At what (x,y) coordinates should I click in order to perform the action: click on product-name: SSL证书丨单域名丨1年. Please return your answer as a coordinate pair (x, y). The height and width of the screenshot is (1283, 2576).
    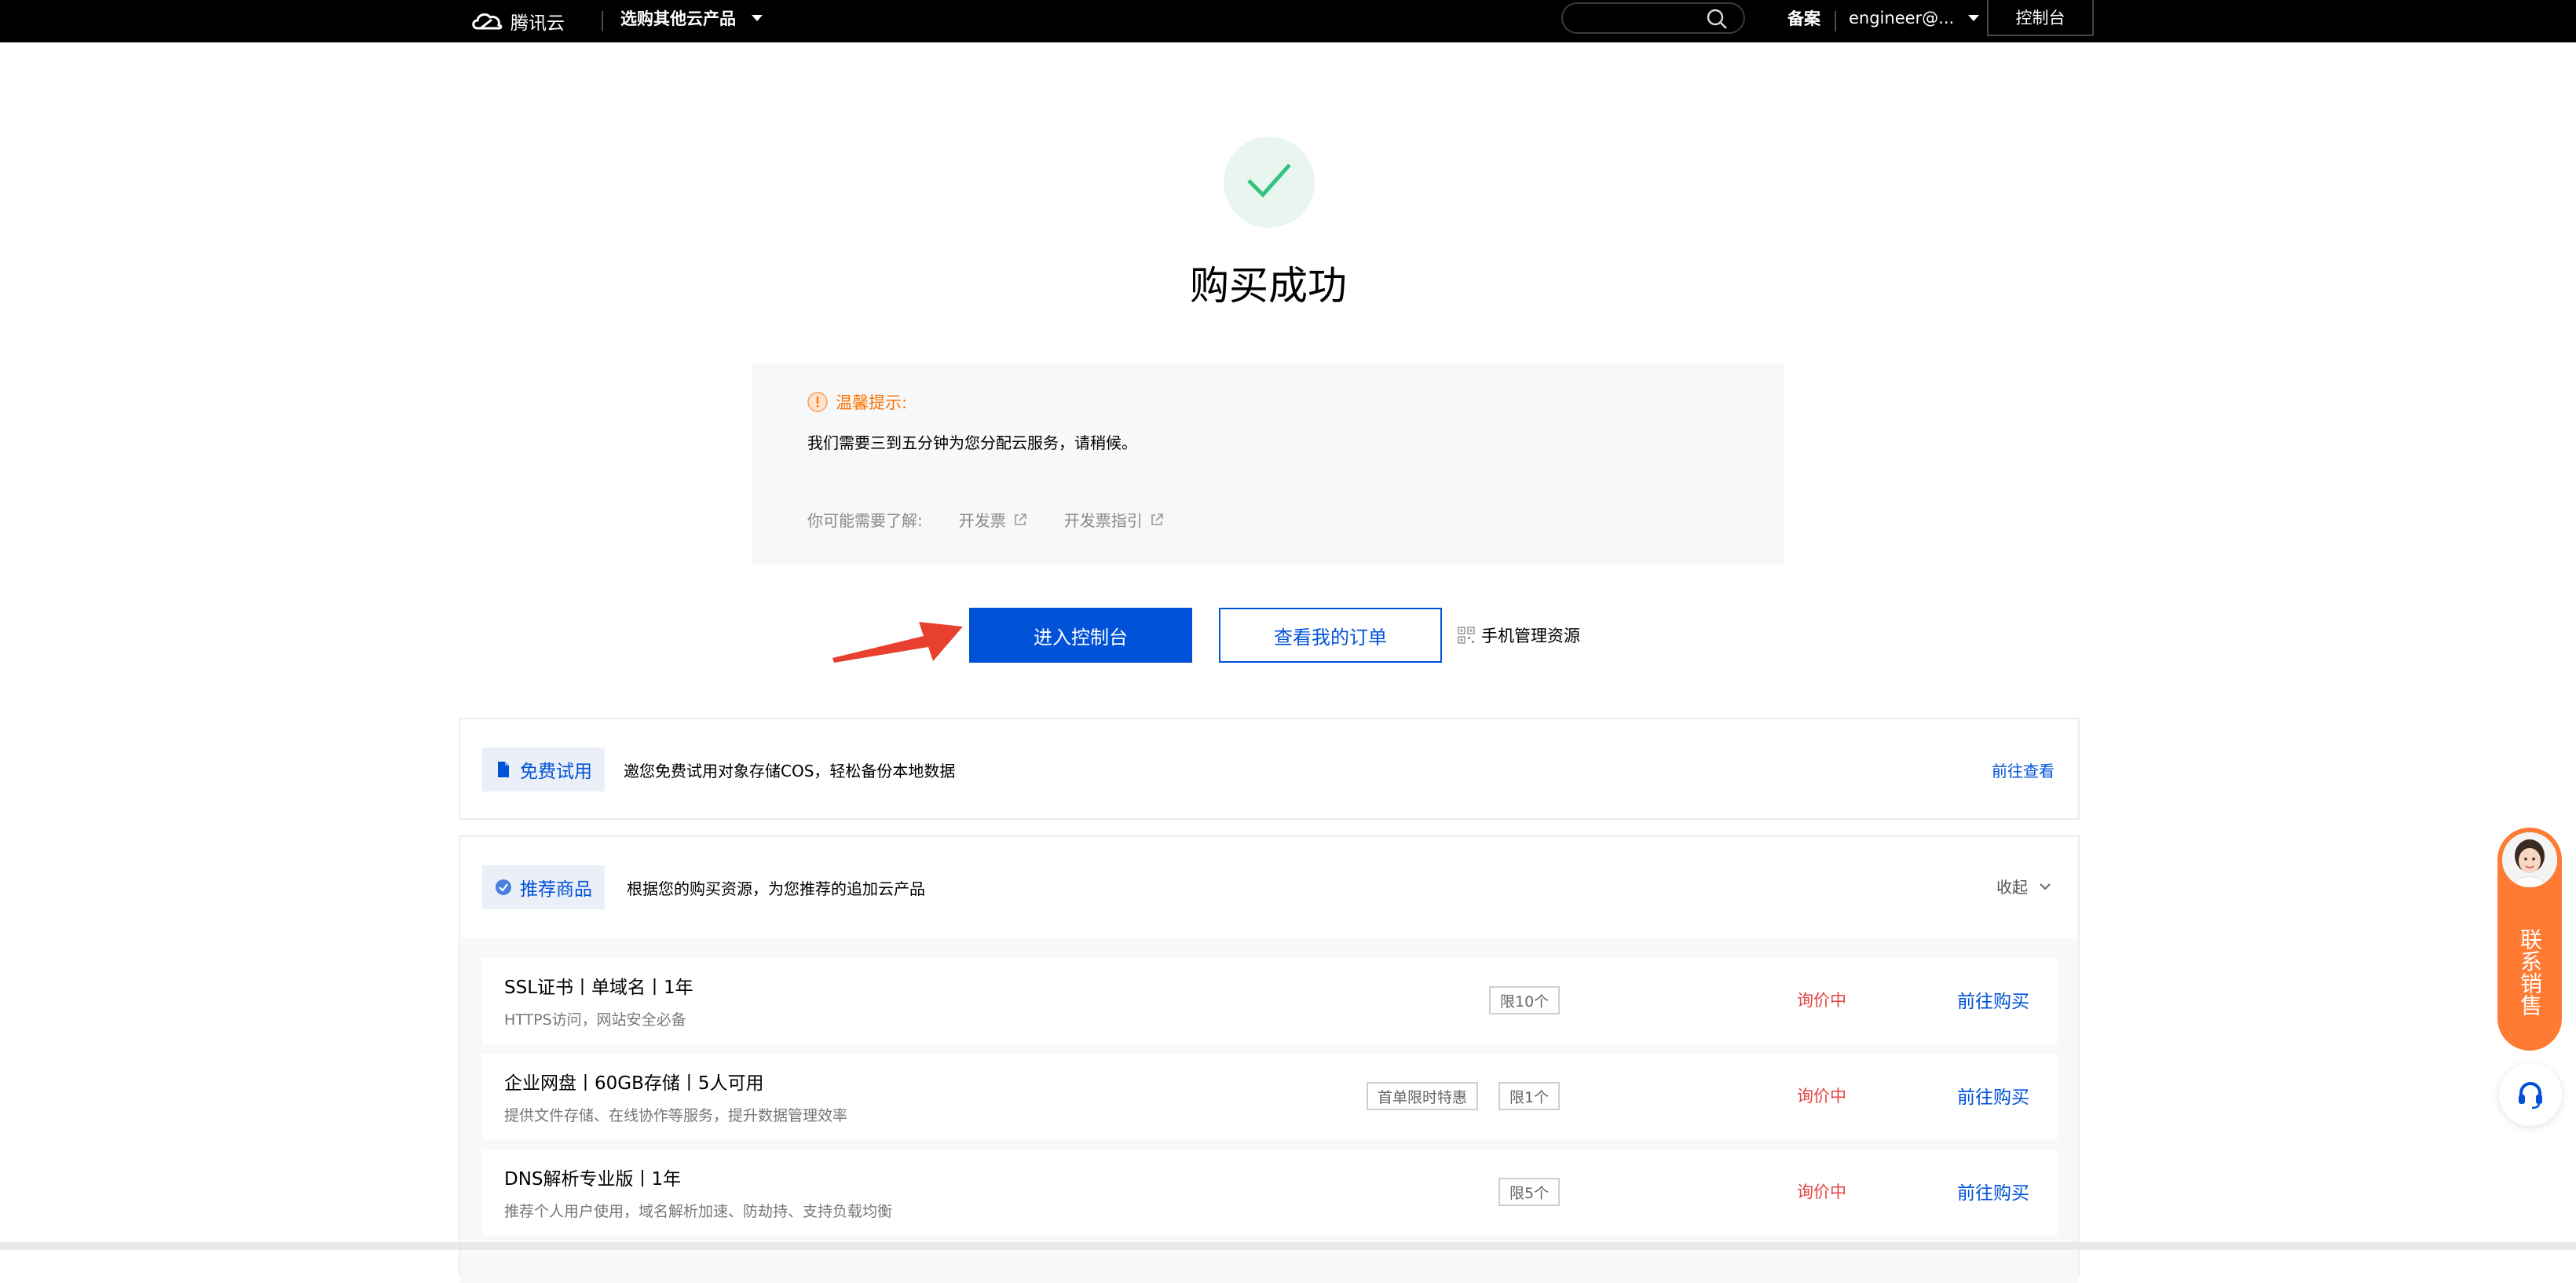
    Looking at the image, I should click on (598, 988).